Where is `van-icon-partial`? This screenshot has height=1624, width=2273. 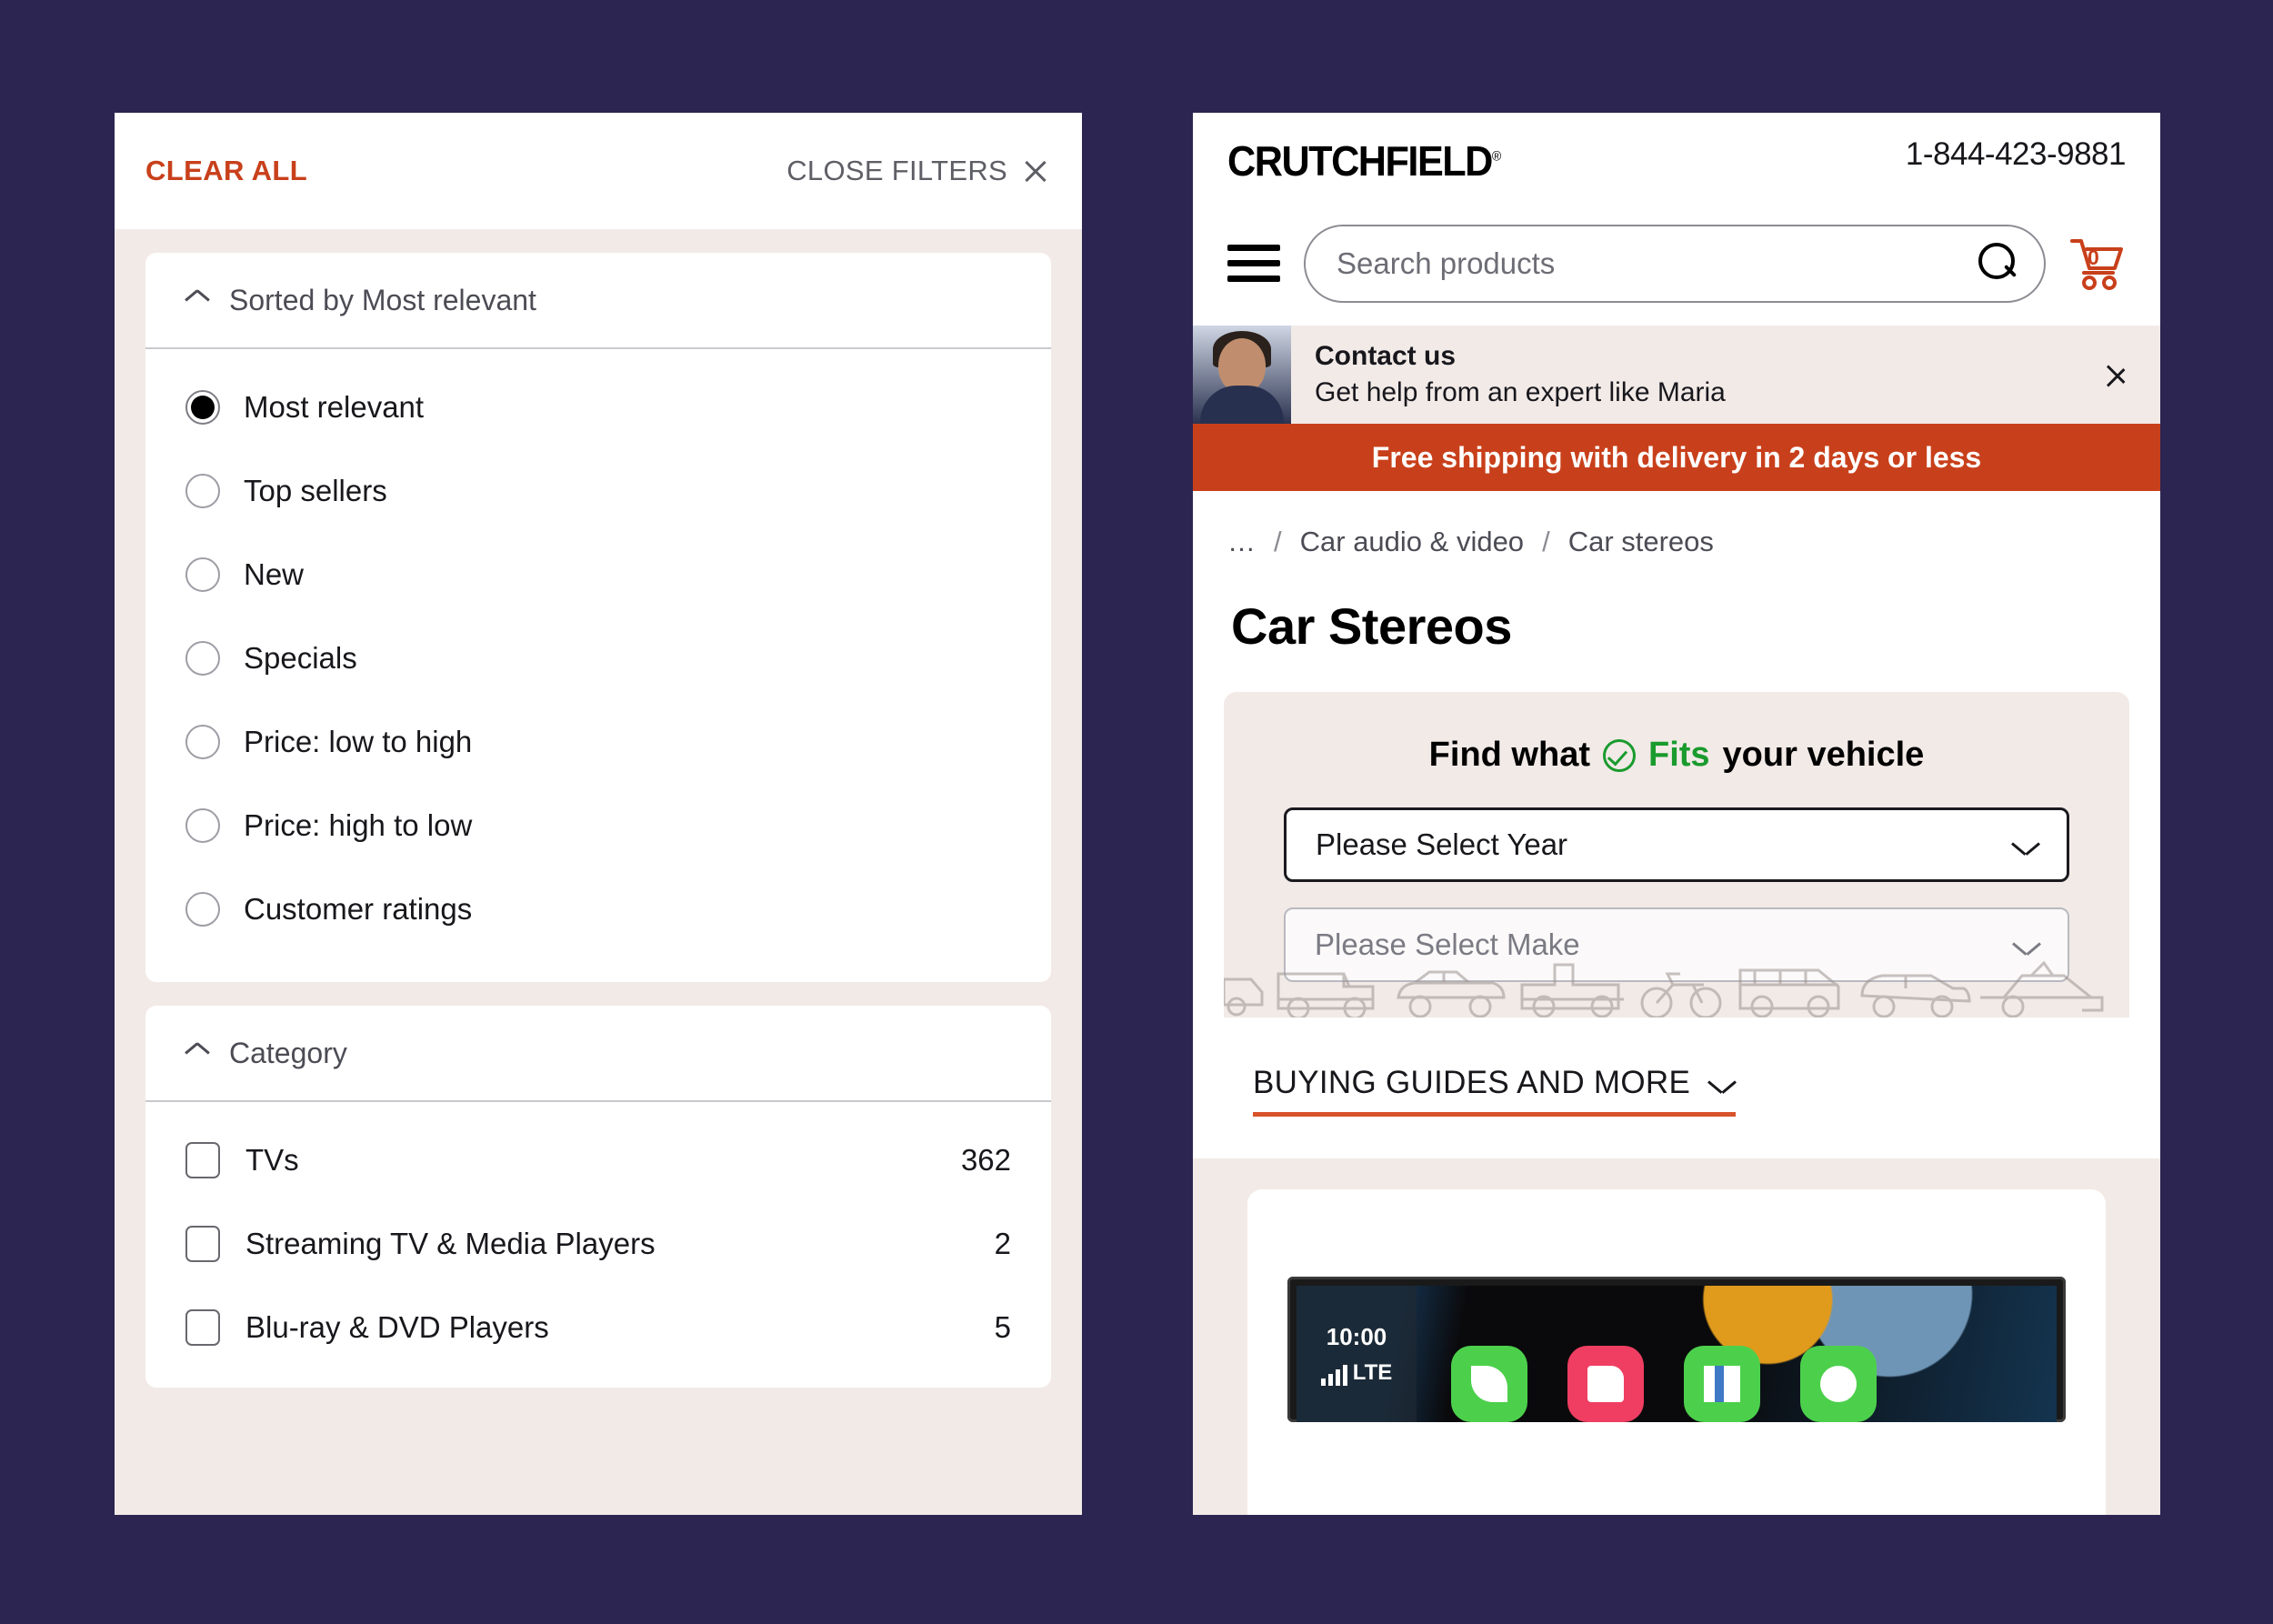
van-icon-partial is located at coordinates (1244, 997).